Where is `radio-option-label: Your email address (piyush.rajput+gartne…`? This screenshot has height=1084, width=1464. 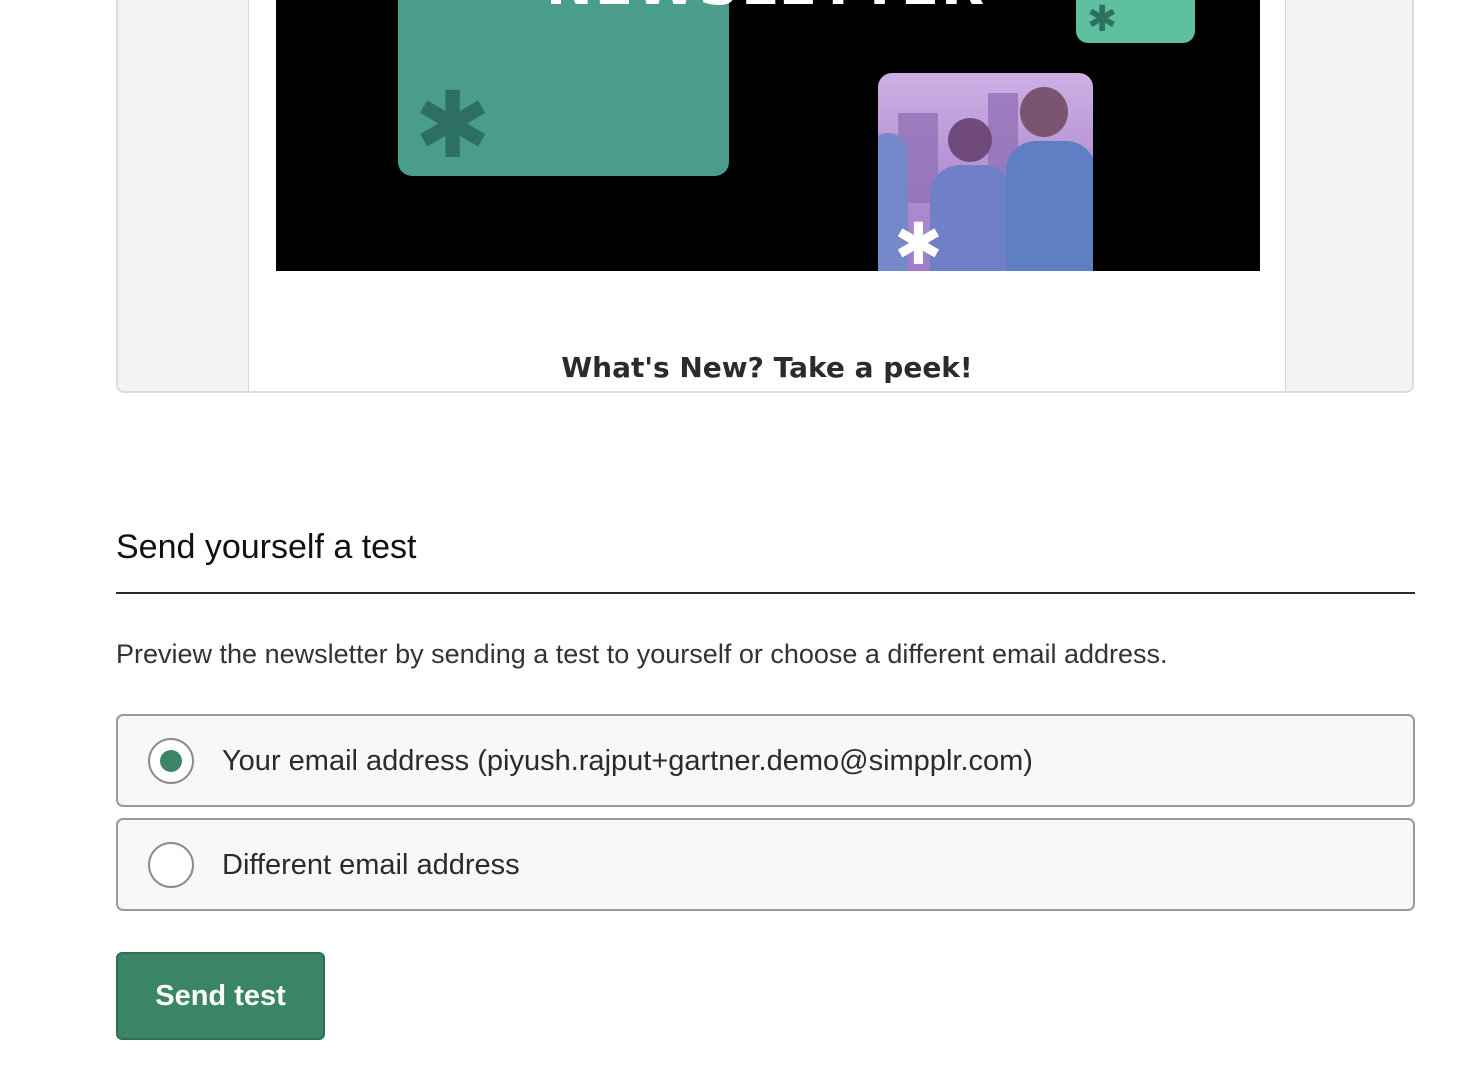
radio-option-label: Your email address (piyush.rajput+gartne… is located at coordinates (627, 760).